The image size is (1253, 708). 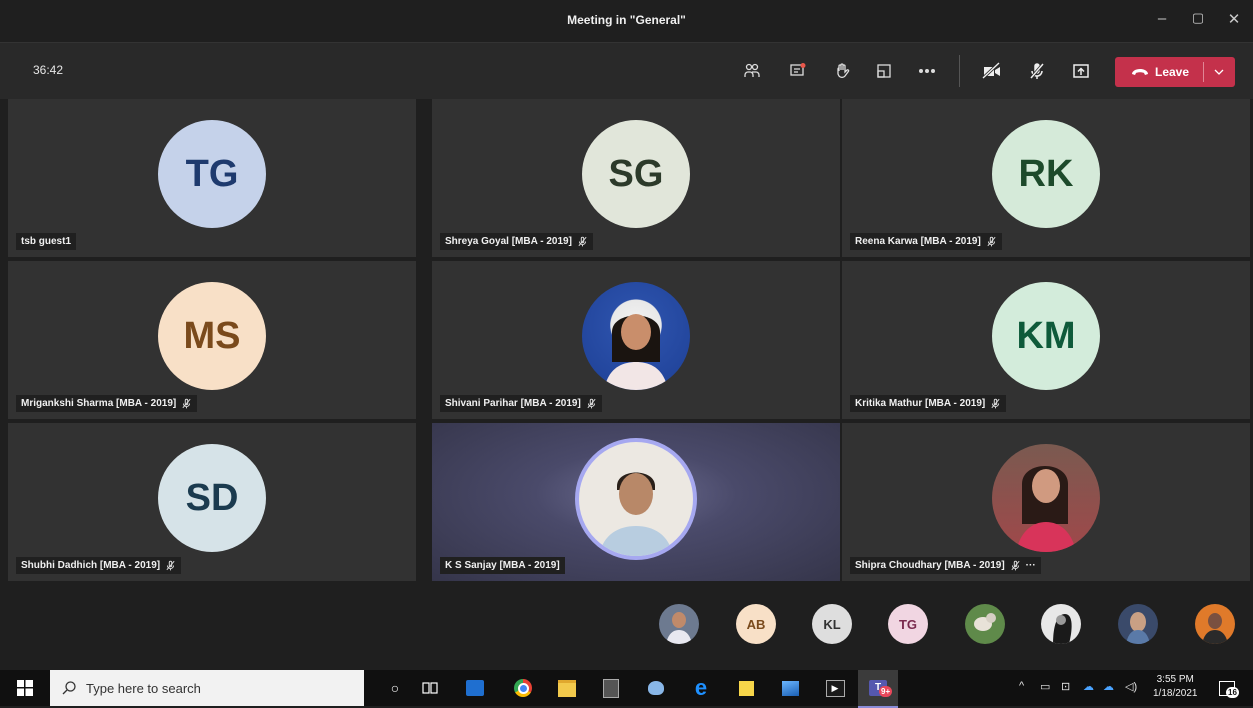 I want to click on meeting-toolbar: 36:42 Leave, so click(x=626, y=70).